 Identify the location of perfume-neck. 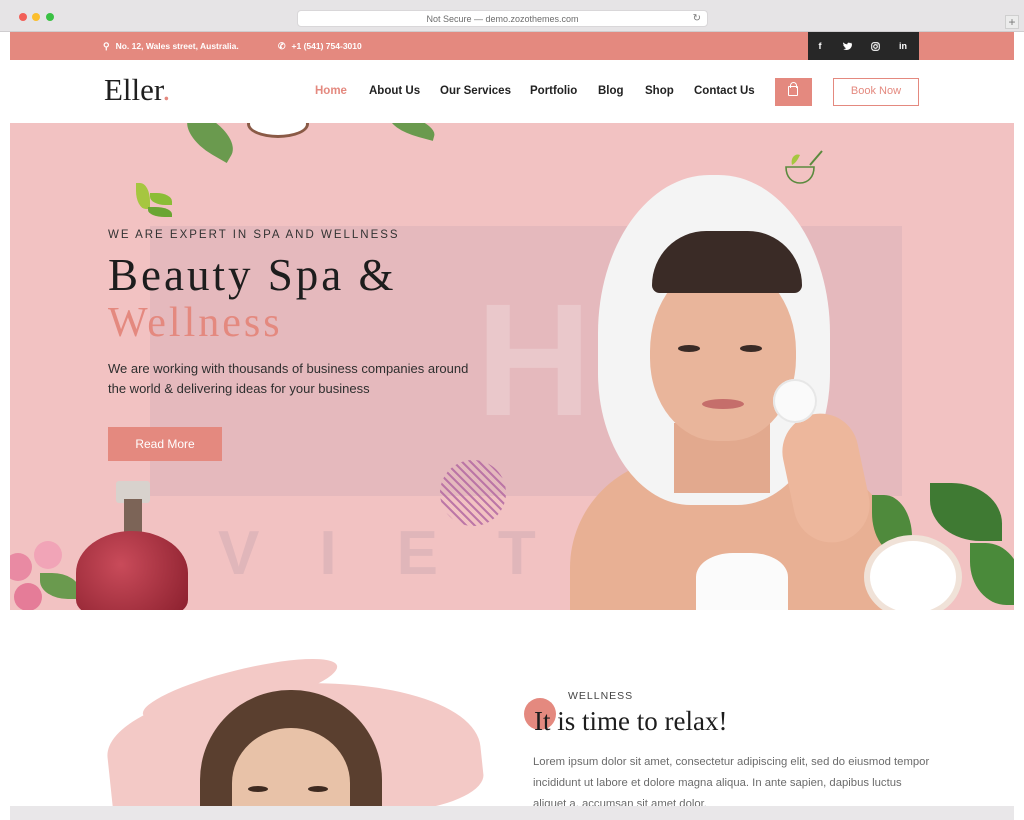
(133, 517).